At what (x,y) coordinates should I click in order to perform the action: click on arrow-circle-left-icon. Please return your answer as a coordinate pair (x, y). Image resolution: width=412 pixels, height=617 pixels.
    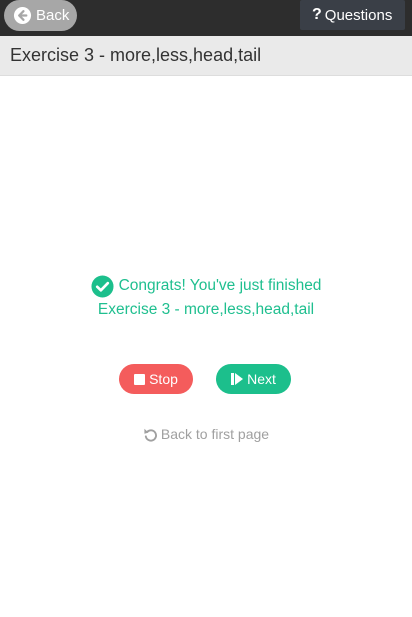
    Looking at the image, I should click on (22, 15).